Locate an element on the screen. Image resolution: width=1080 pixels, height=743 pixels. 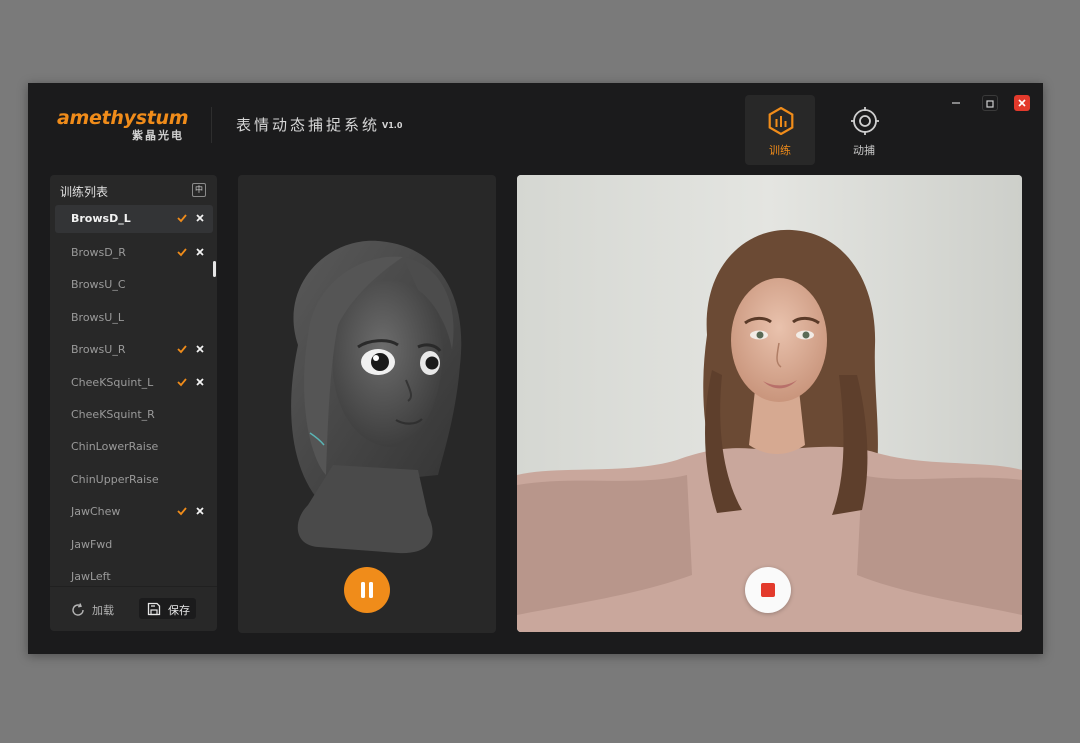
save-label: 保存 is located at coordinates (179, 610).